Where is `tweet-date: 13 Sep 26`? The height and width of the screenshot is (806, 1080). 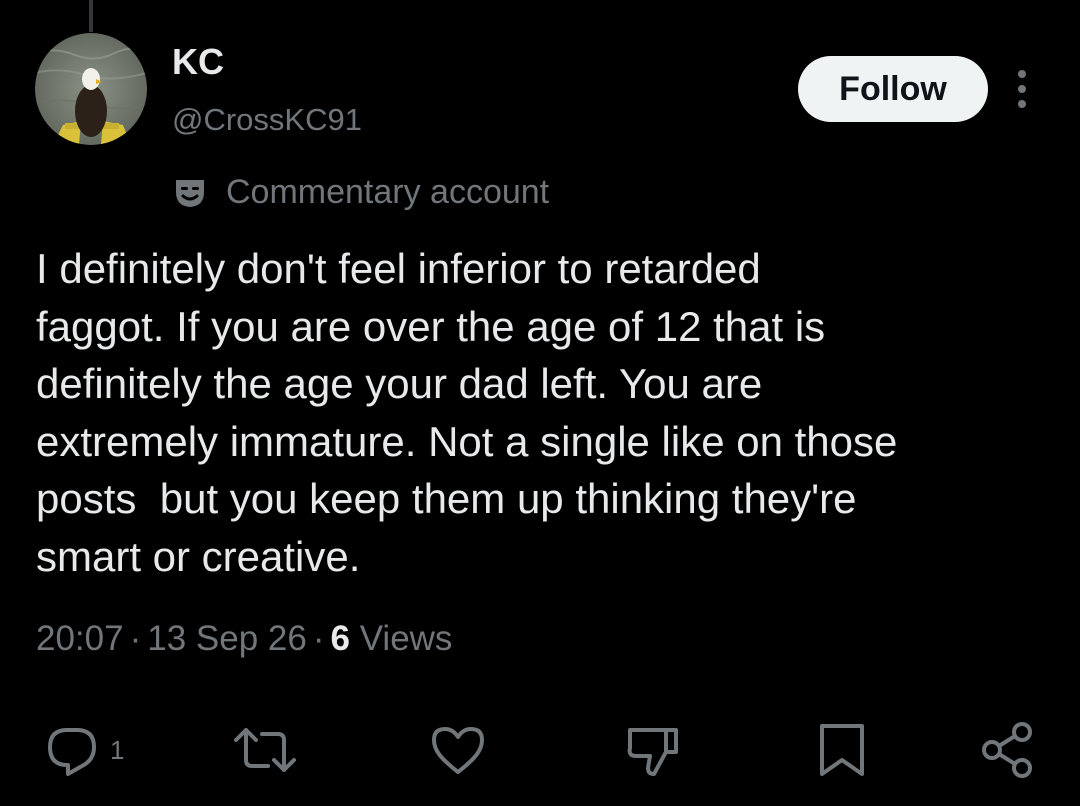
tweet-date: 13 Sep 26 is located at coordinates (227, 638).